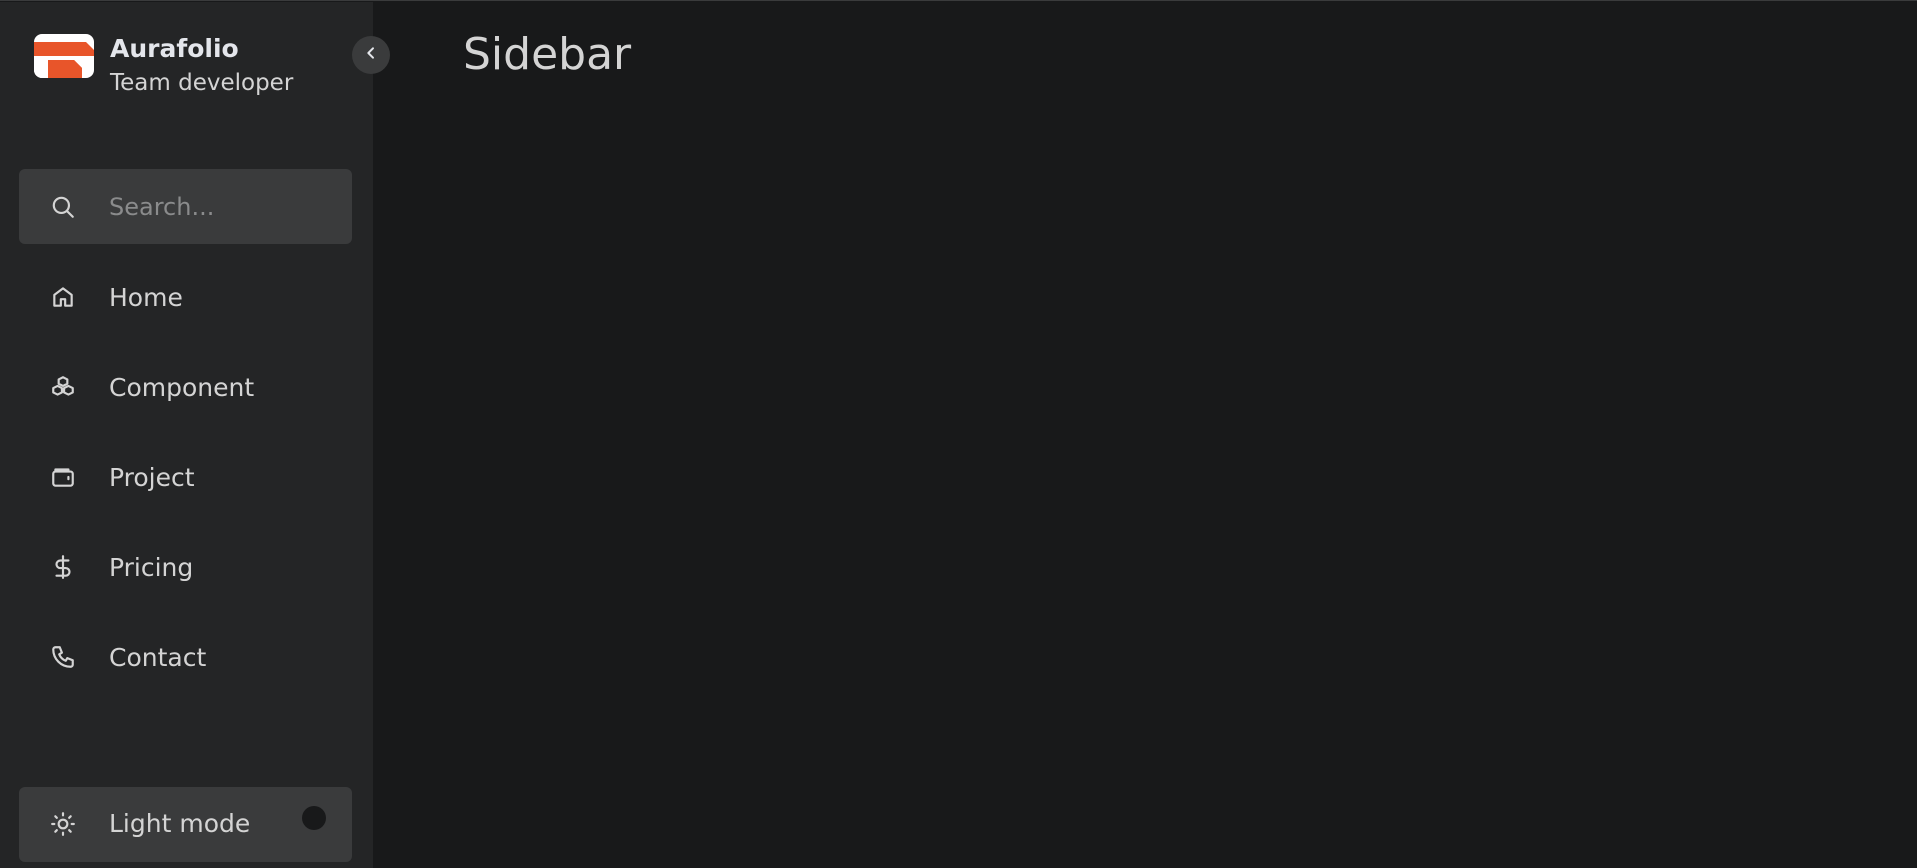 The height and width of the screenshot is (868, 1917). Describe the element at coordinates (158, 657) in the screenshot. I see `sidebar-item-label: Contact` at that location.